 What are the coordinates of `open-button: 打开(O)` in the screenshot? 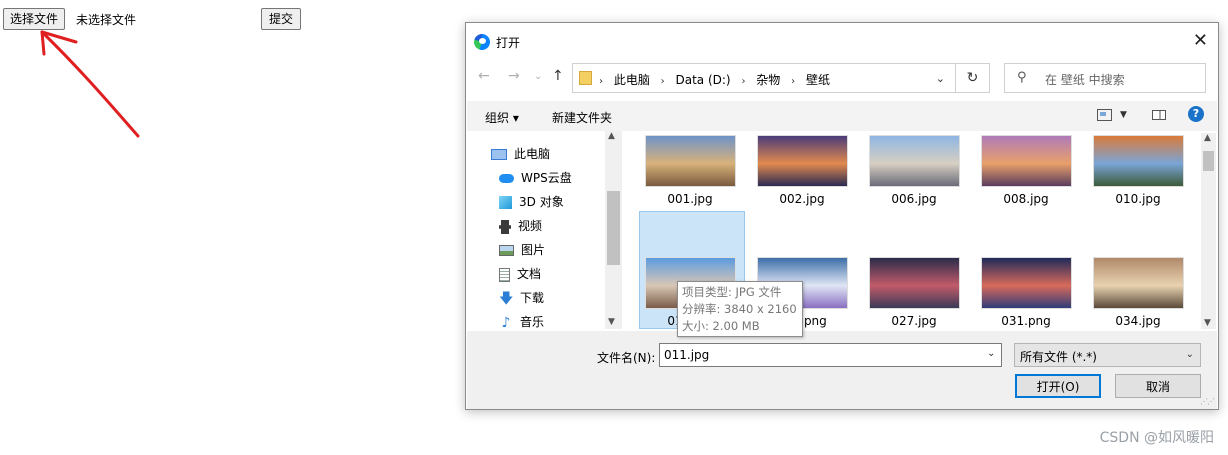 It's located at (1058, 386).